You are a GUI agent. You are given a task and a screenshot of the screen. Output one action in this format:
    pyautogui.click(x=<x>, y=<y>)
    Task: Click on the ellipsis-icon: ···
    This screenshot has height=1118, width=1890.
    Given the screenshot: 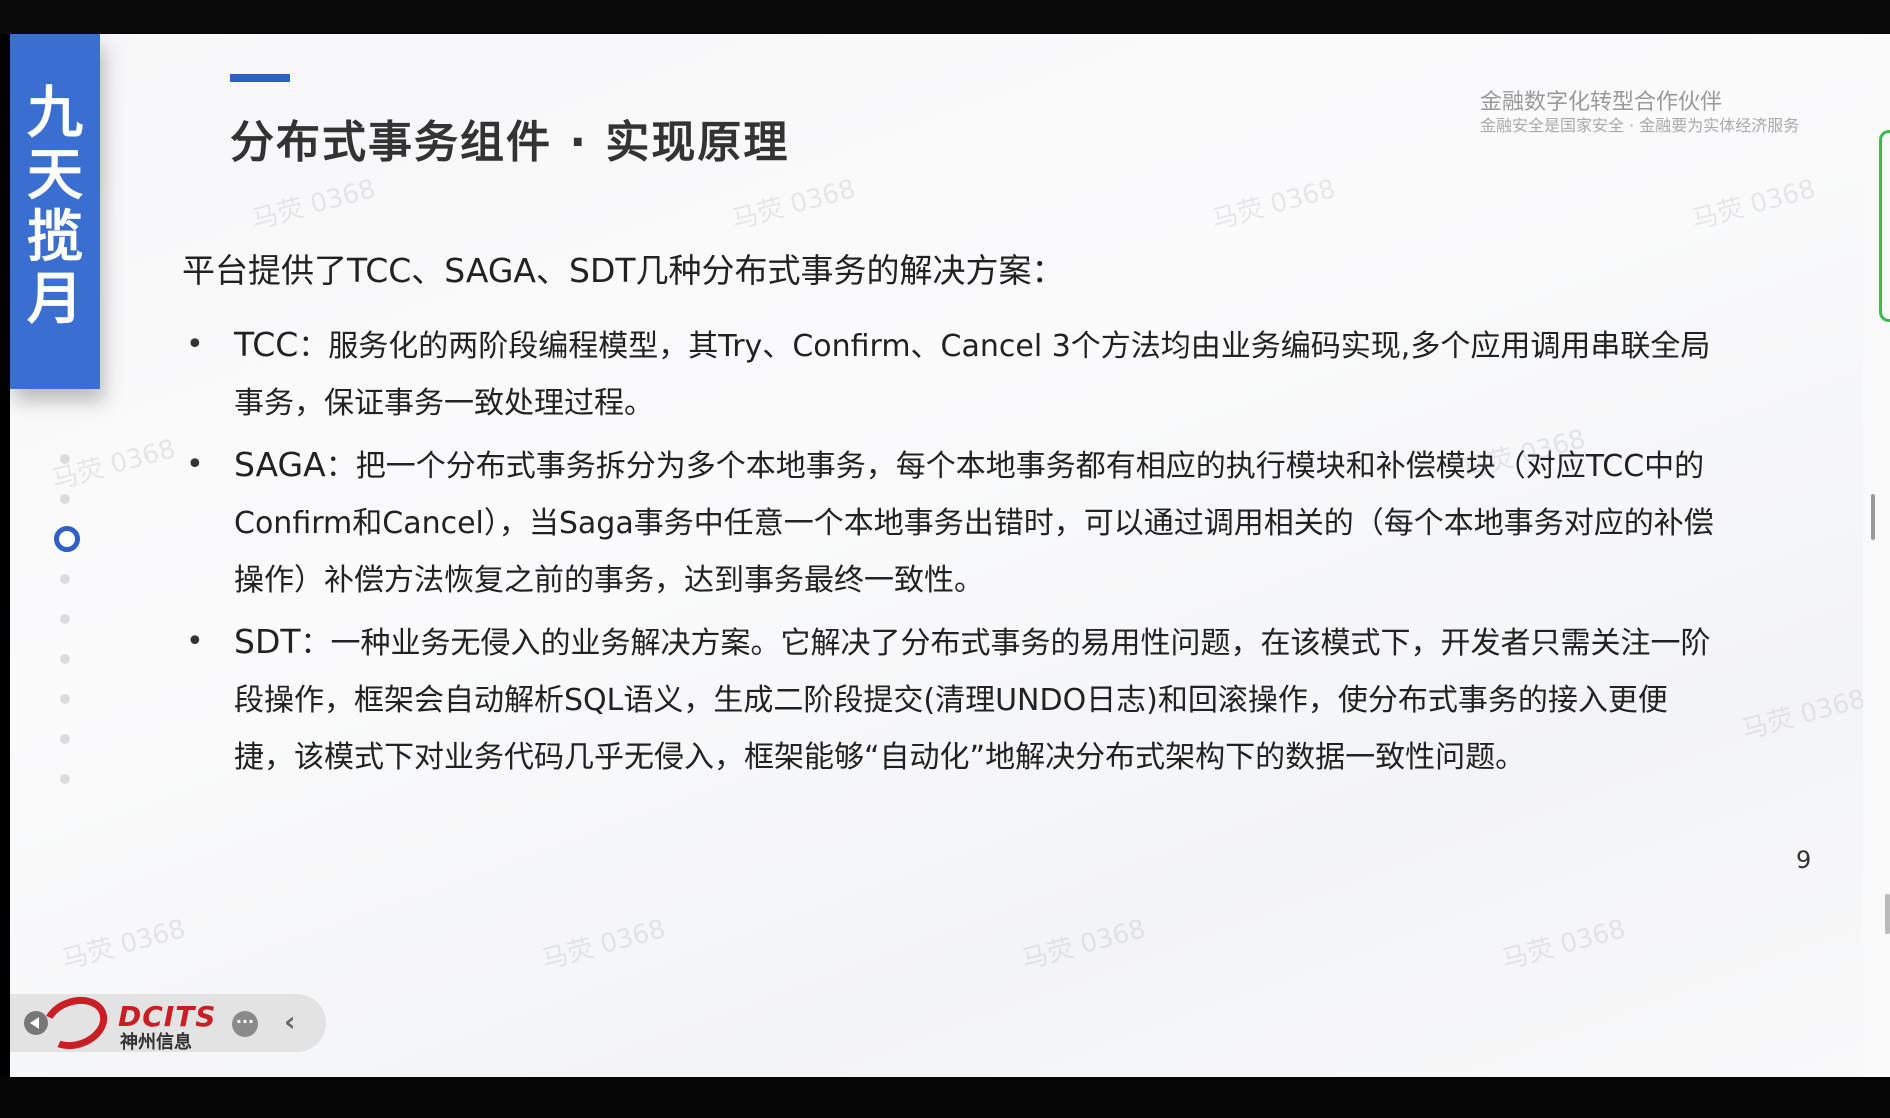 What is the action you would take?
    pyautogui.click(x=245, y=1024)
    